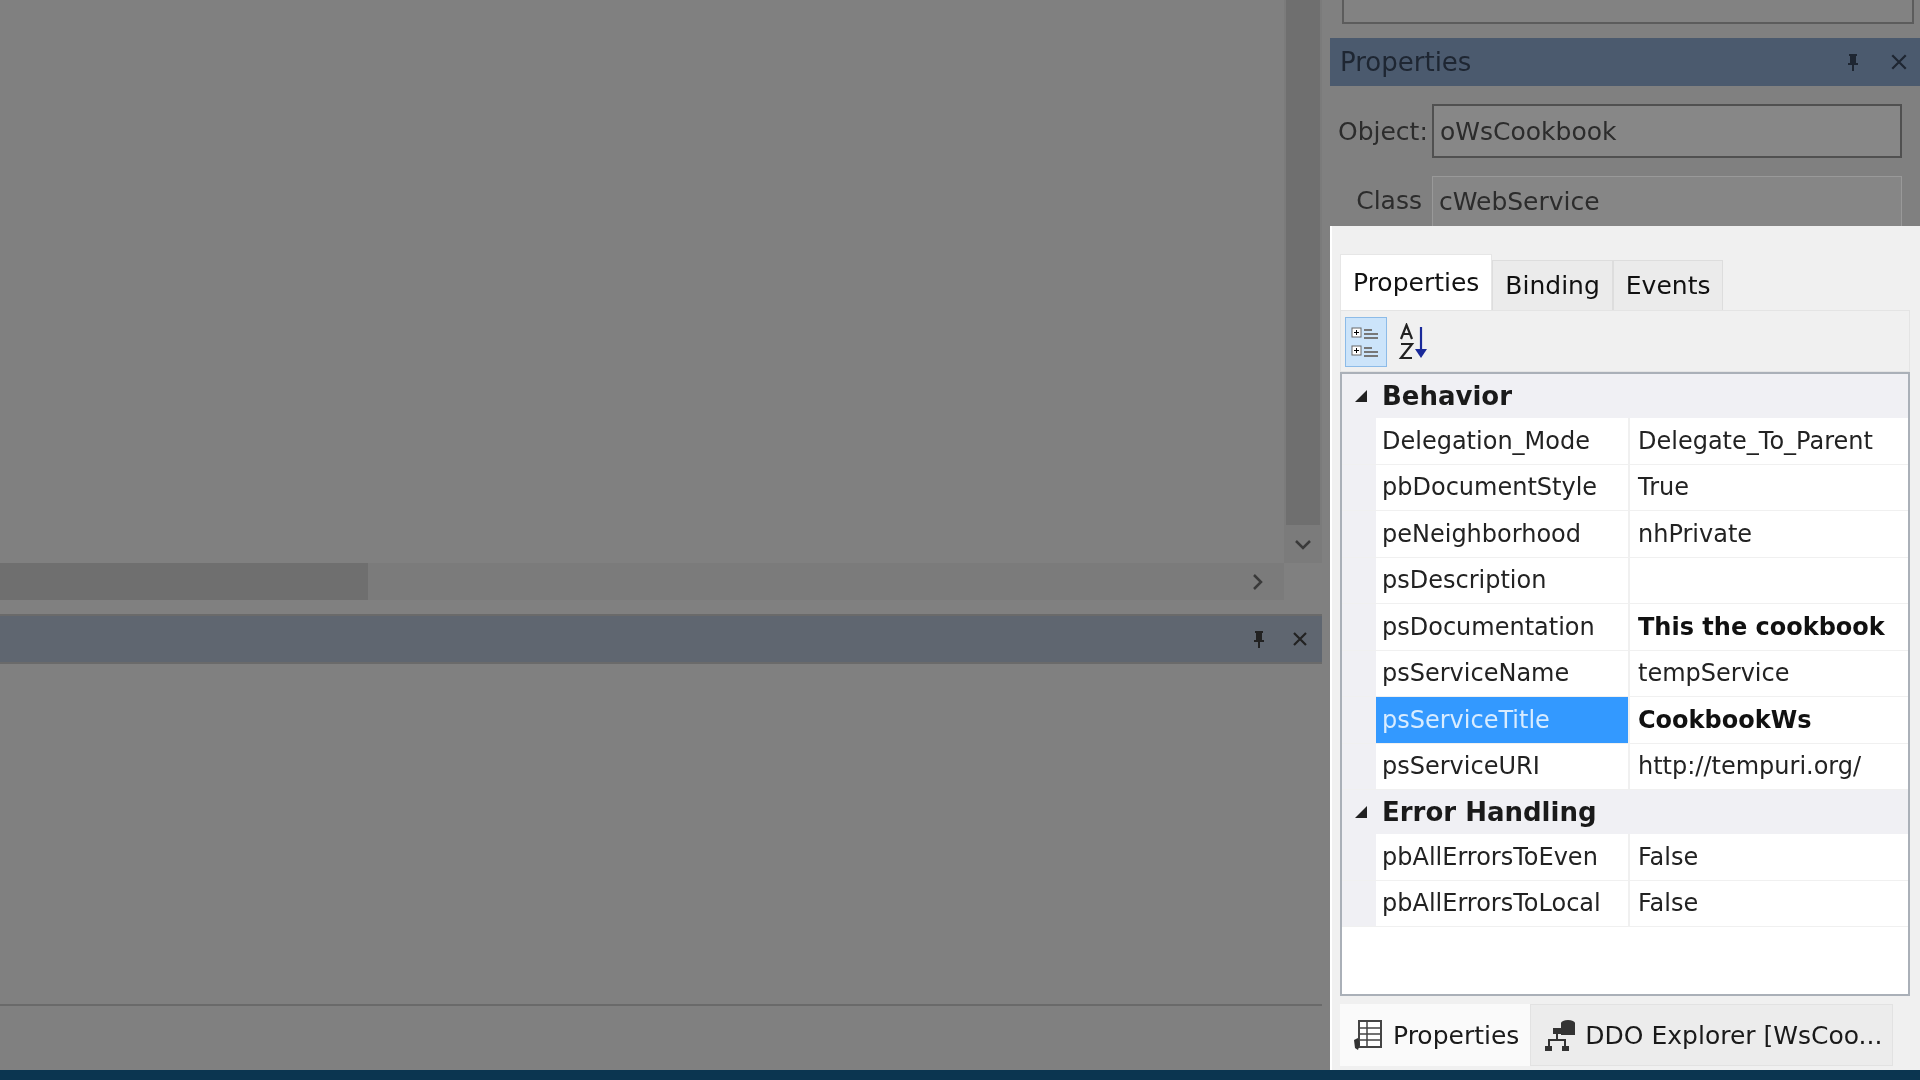  I want to click on property-value: CookbookWs, so click(1769, 720).